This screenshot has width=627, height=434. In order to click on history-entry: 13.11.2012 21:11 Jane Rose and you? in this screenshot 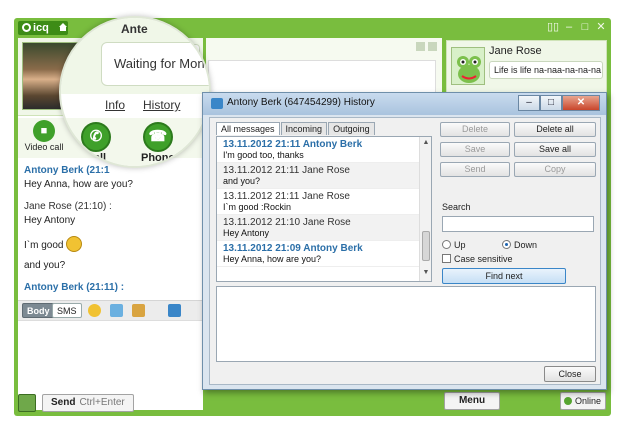, I will do `click(324, 176)`.